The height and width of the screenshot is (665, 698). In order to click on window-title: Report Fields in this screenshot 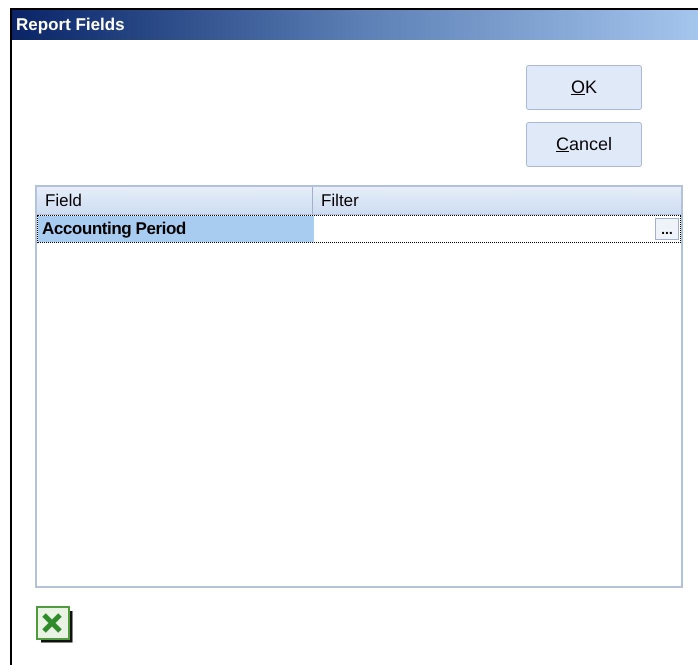, I will do `click(70, 25)`.